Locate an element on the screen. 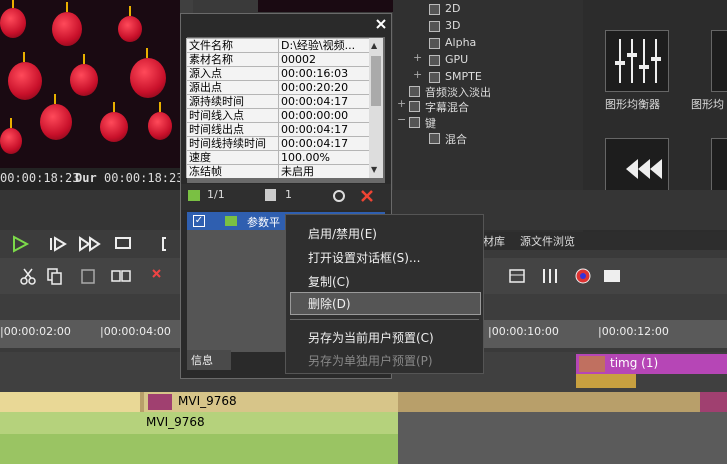 This screenshot has width=727, height=464. tree-item: 3D is located at coordinates (452, 25).